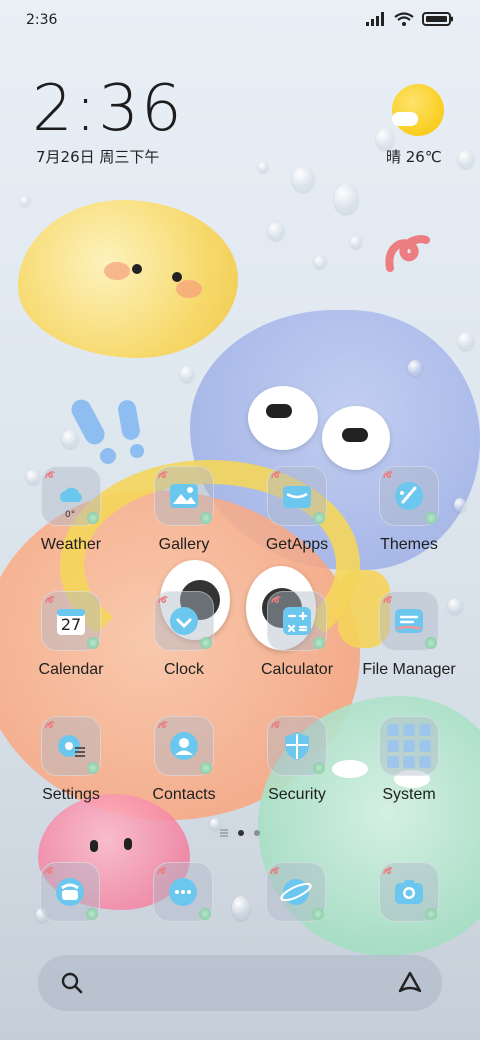  I want to click on blue-exclamation-dot-right, so click(137, 451).